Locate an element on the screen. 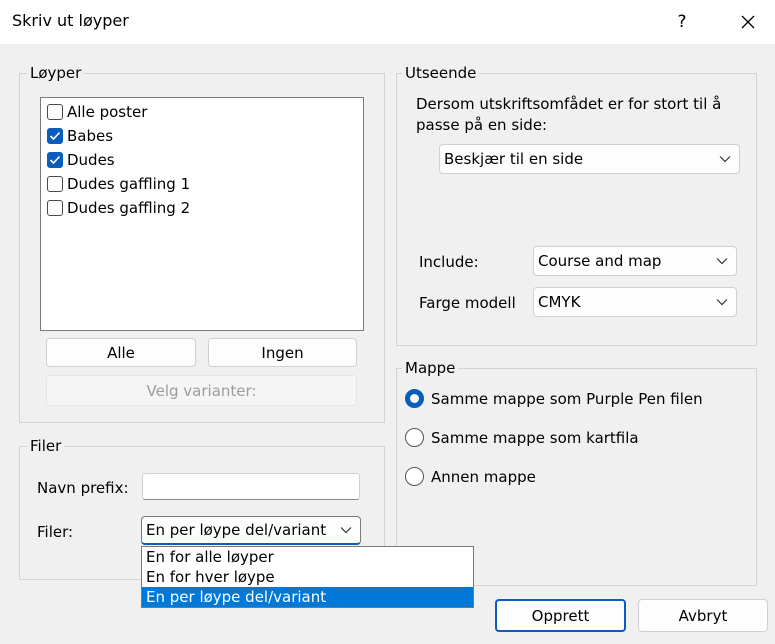 This screenshot has height=644, width=775. help-icon: ? is located at coordinates (682, 22).